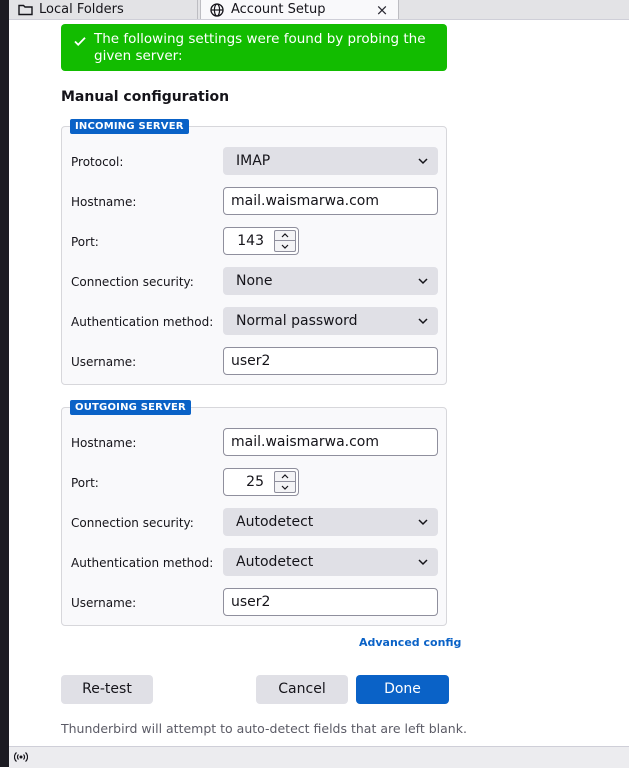 This screenshot has width=629, height=768. I want to click on incoming-port-row: Port: 143, so click(254, 242).